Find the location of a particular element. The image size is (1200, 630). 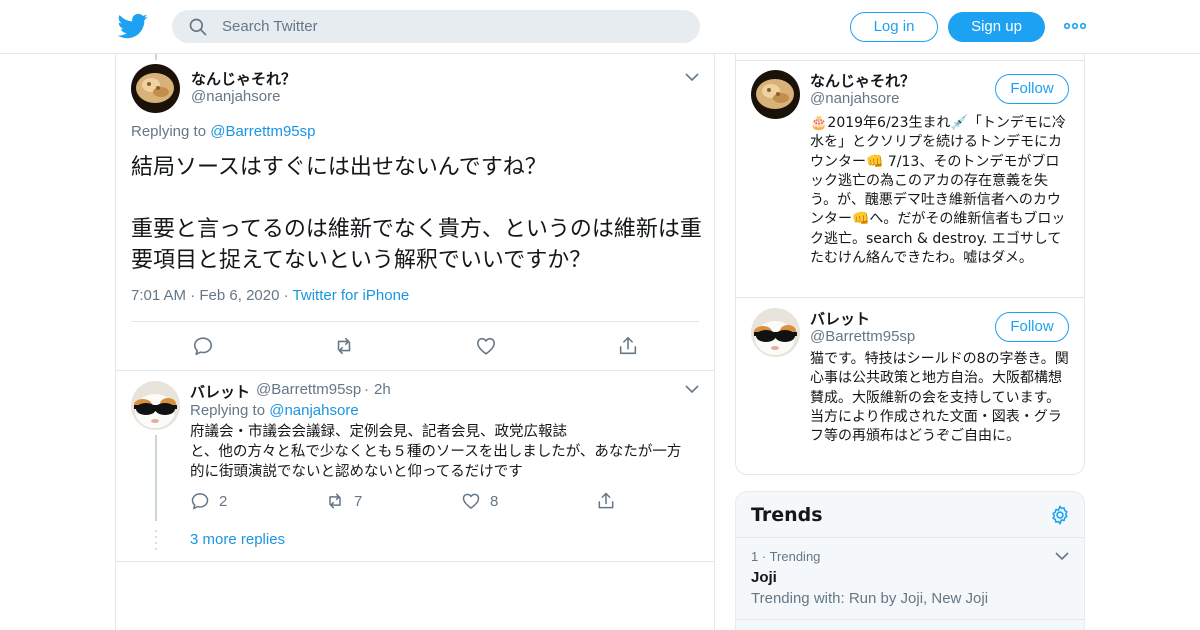

login-button: Log in is located at coordinates (894, 27).